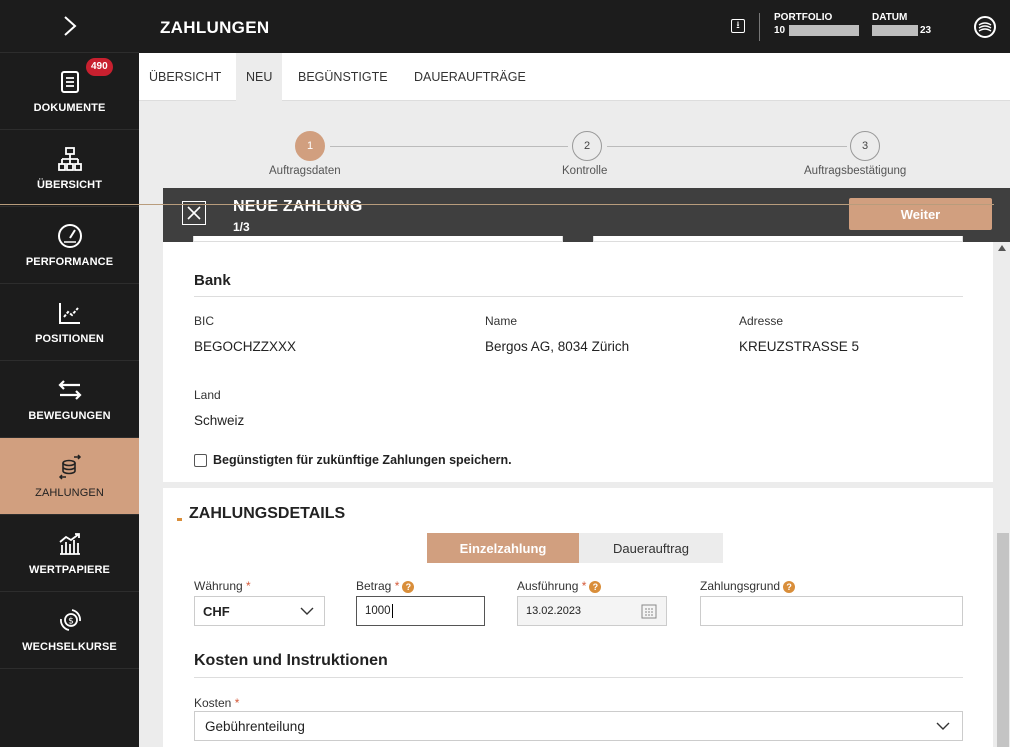 The image size is (1010, 747). I want to click on sidebar-item-label: WERTPAPIERE, so click(69, 570).